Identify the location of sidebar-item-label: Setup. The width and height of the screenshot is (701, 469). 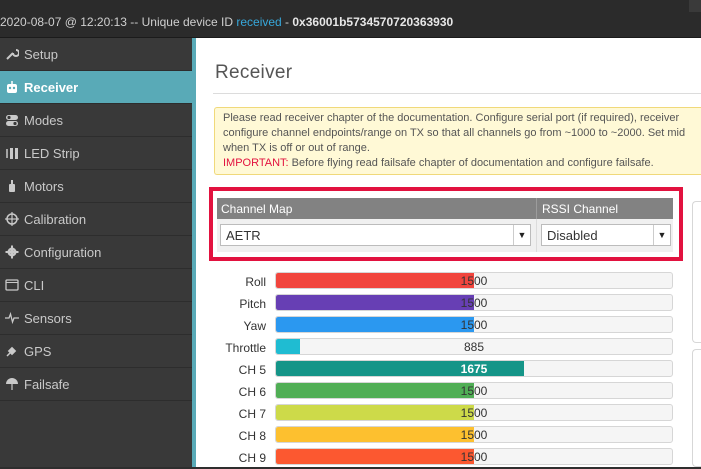
(41, 54).